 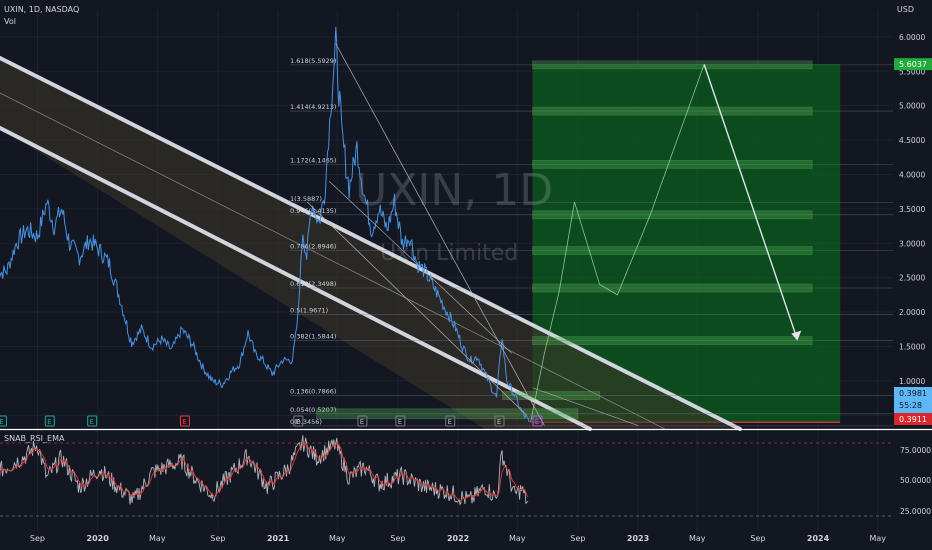 I want to click on rsi-level-label: 50.0000, so click(x=915, y=480).